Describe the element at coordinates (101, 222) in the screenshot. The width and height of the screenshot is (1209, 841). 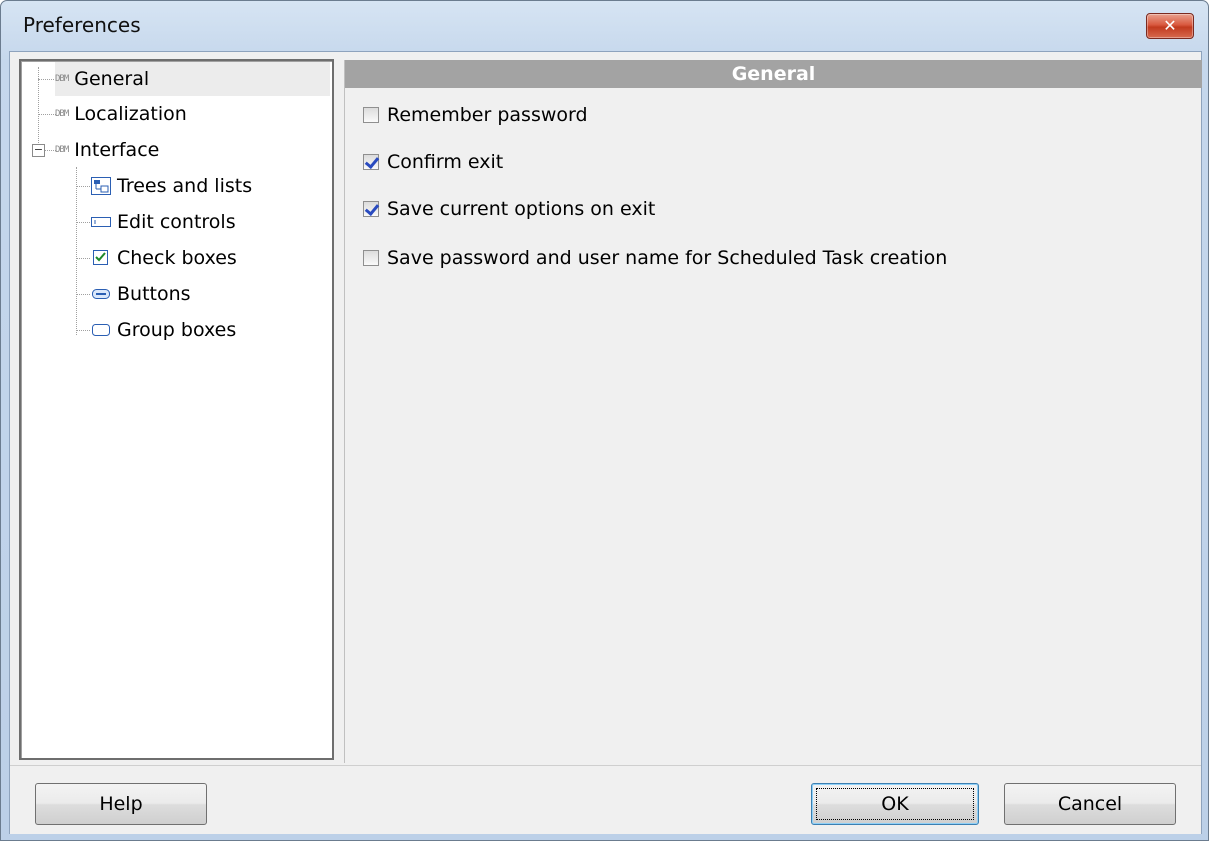
I see `edit-control-icon` at that location.